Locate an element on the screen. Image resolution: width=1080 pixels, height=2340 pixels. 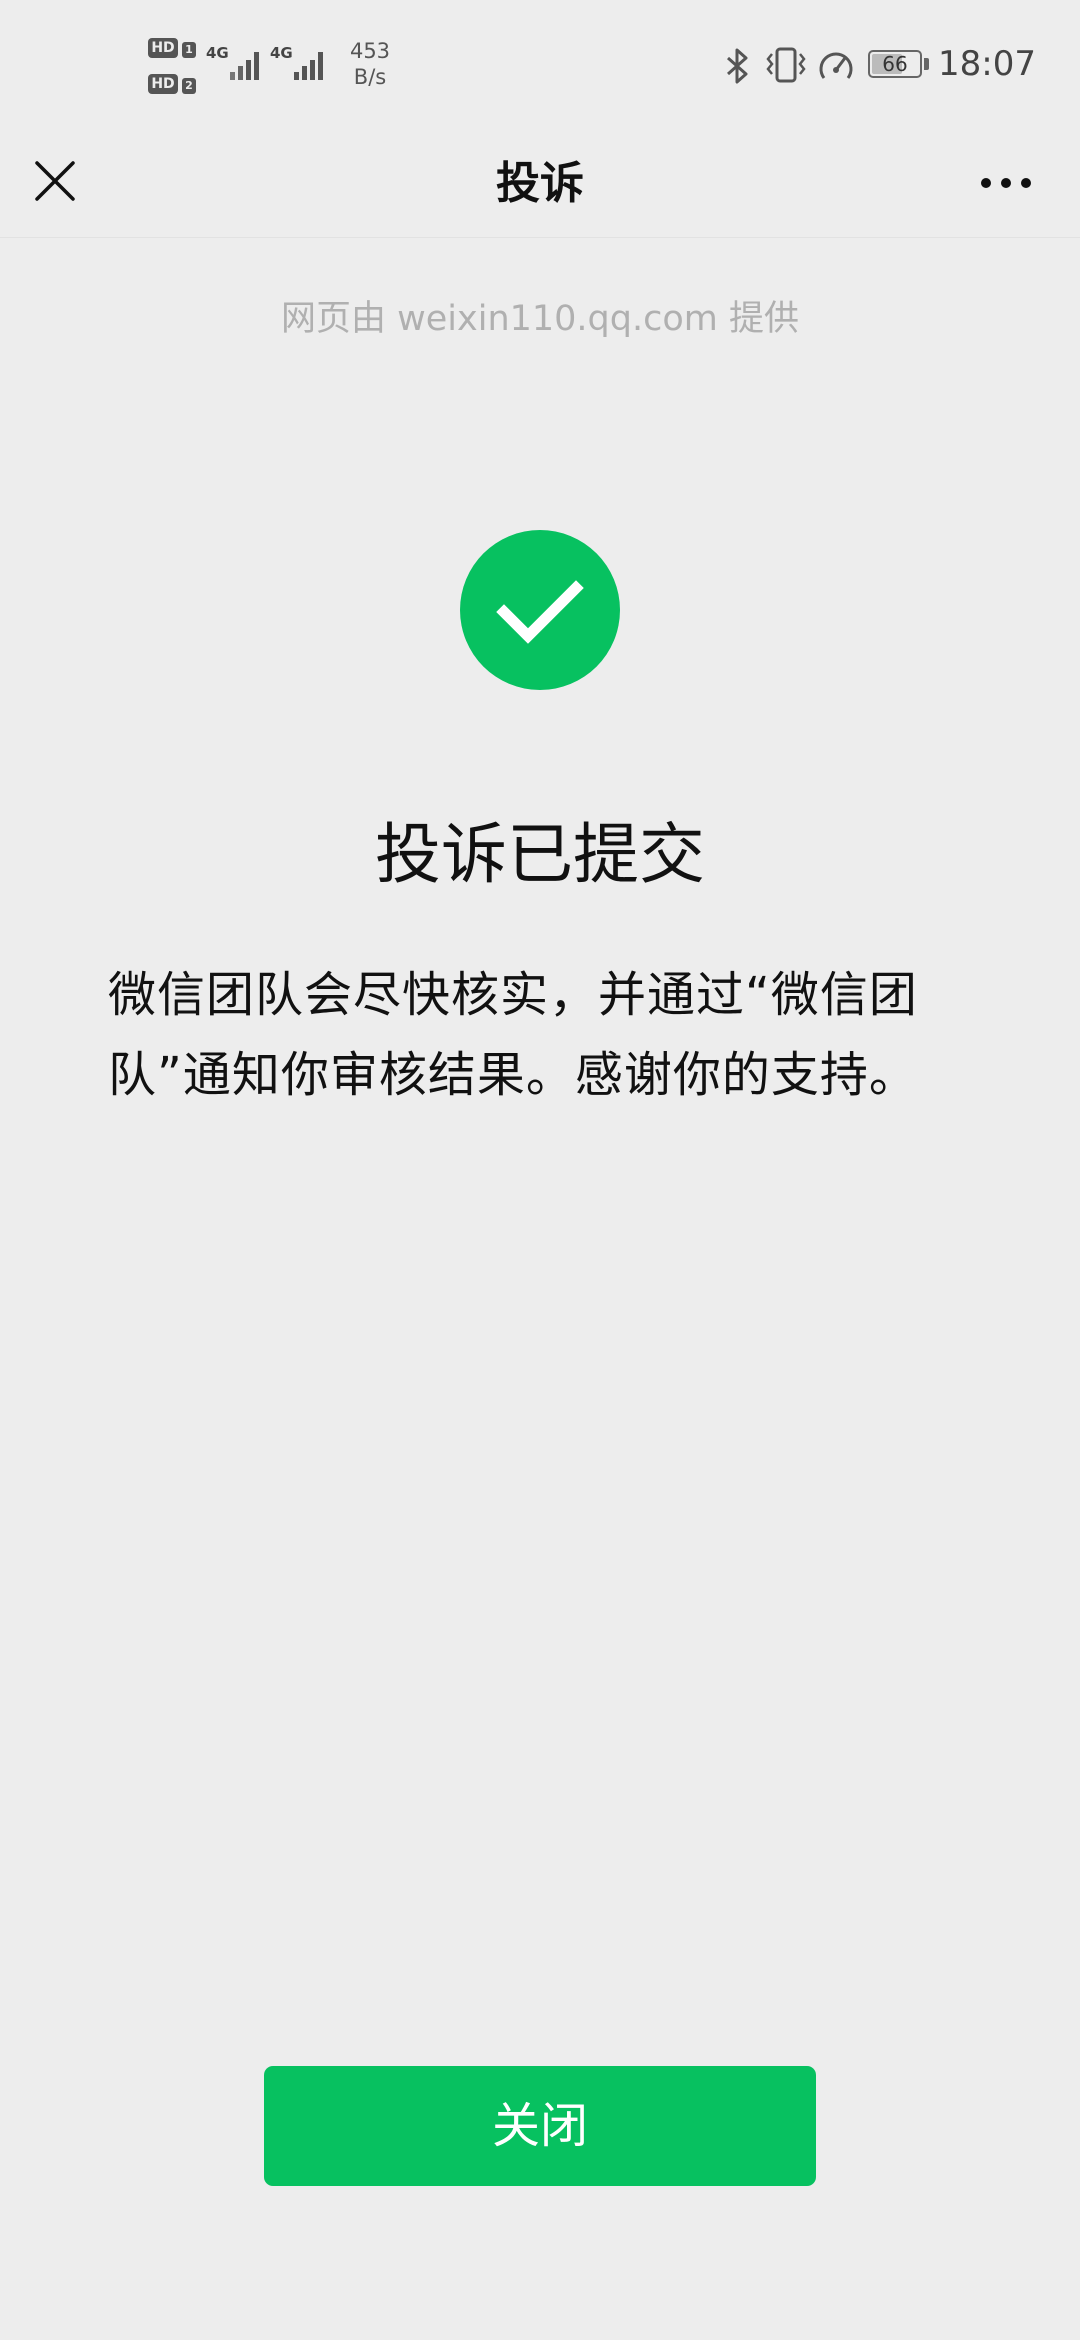
provider-note: 网页由 weixin110.qq.com 提供 is located at coordinates (540, 319).